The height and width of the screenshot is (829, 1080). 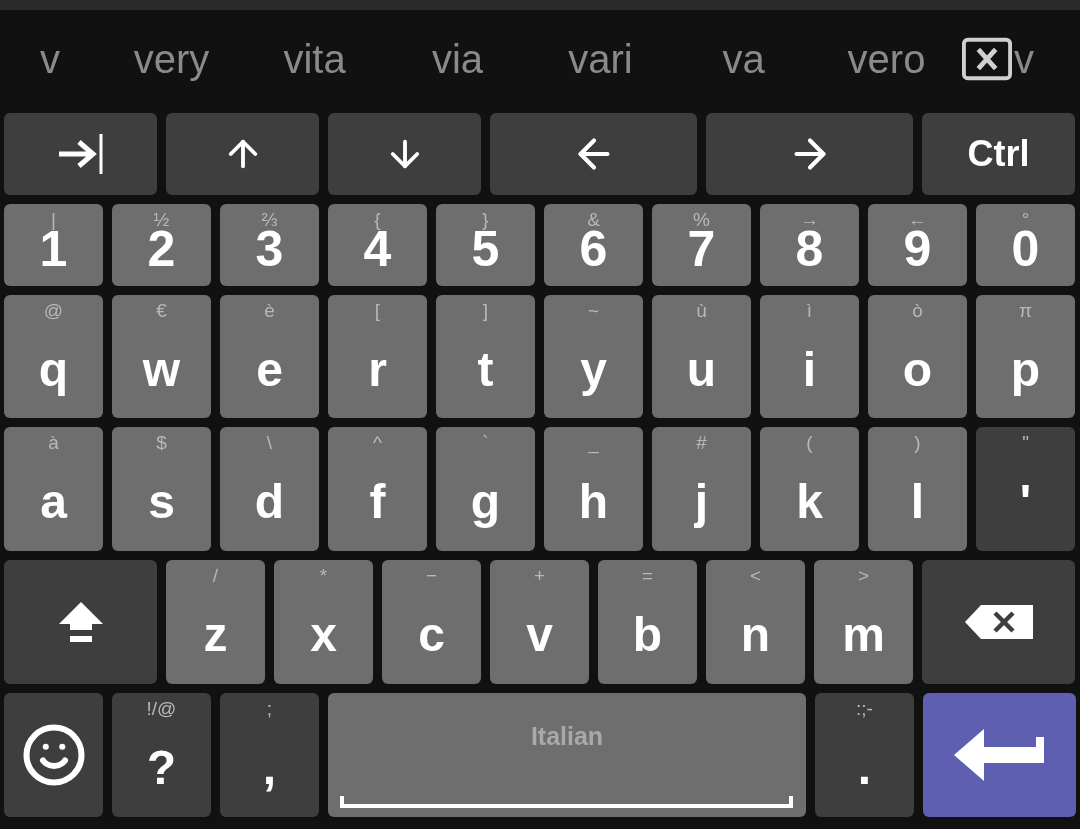 What do you see at coordinates (1025, 311) in the screenshot?
I see `key-hint: π` at bounding box center [1025, 311].